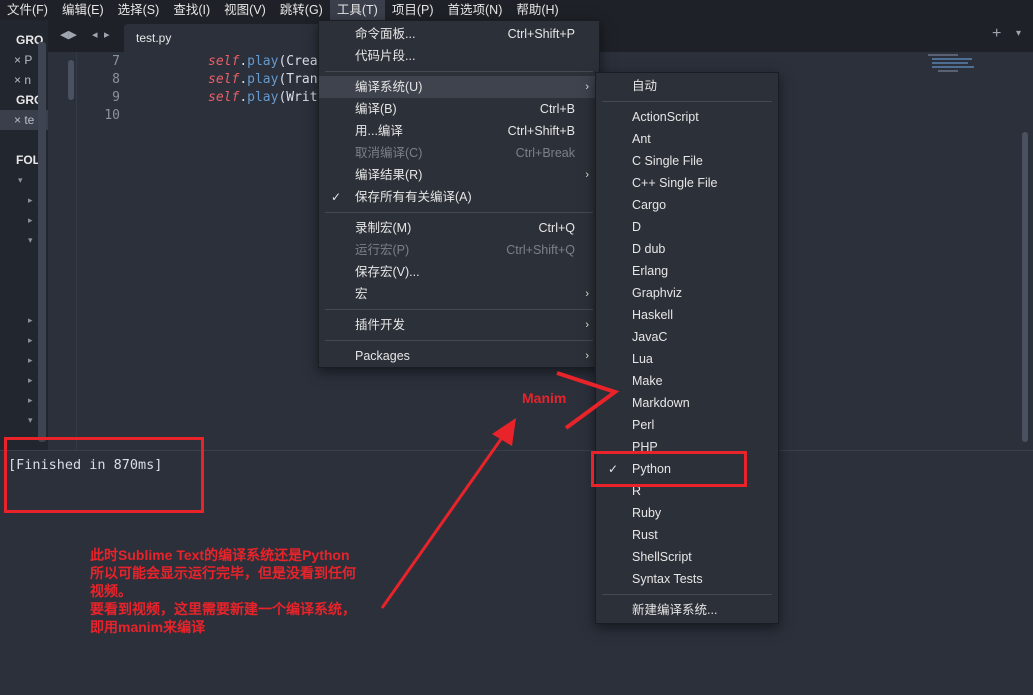 Image resolution: width=1033 pixels, height=695 pixels. Describe the element at coordinates (459, 109) in the screenshot. I see `menu-item: 编译(B) Ctrl+B` at that location.